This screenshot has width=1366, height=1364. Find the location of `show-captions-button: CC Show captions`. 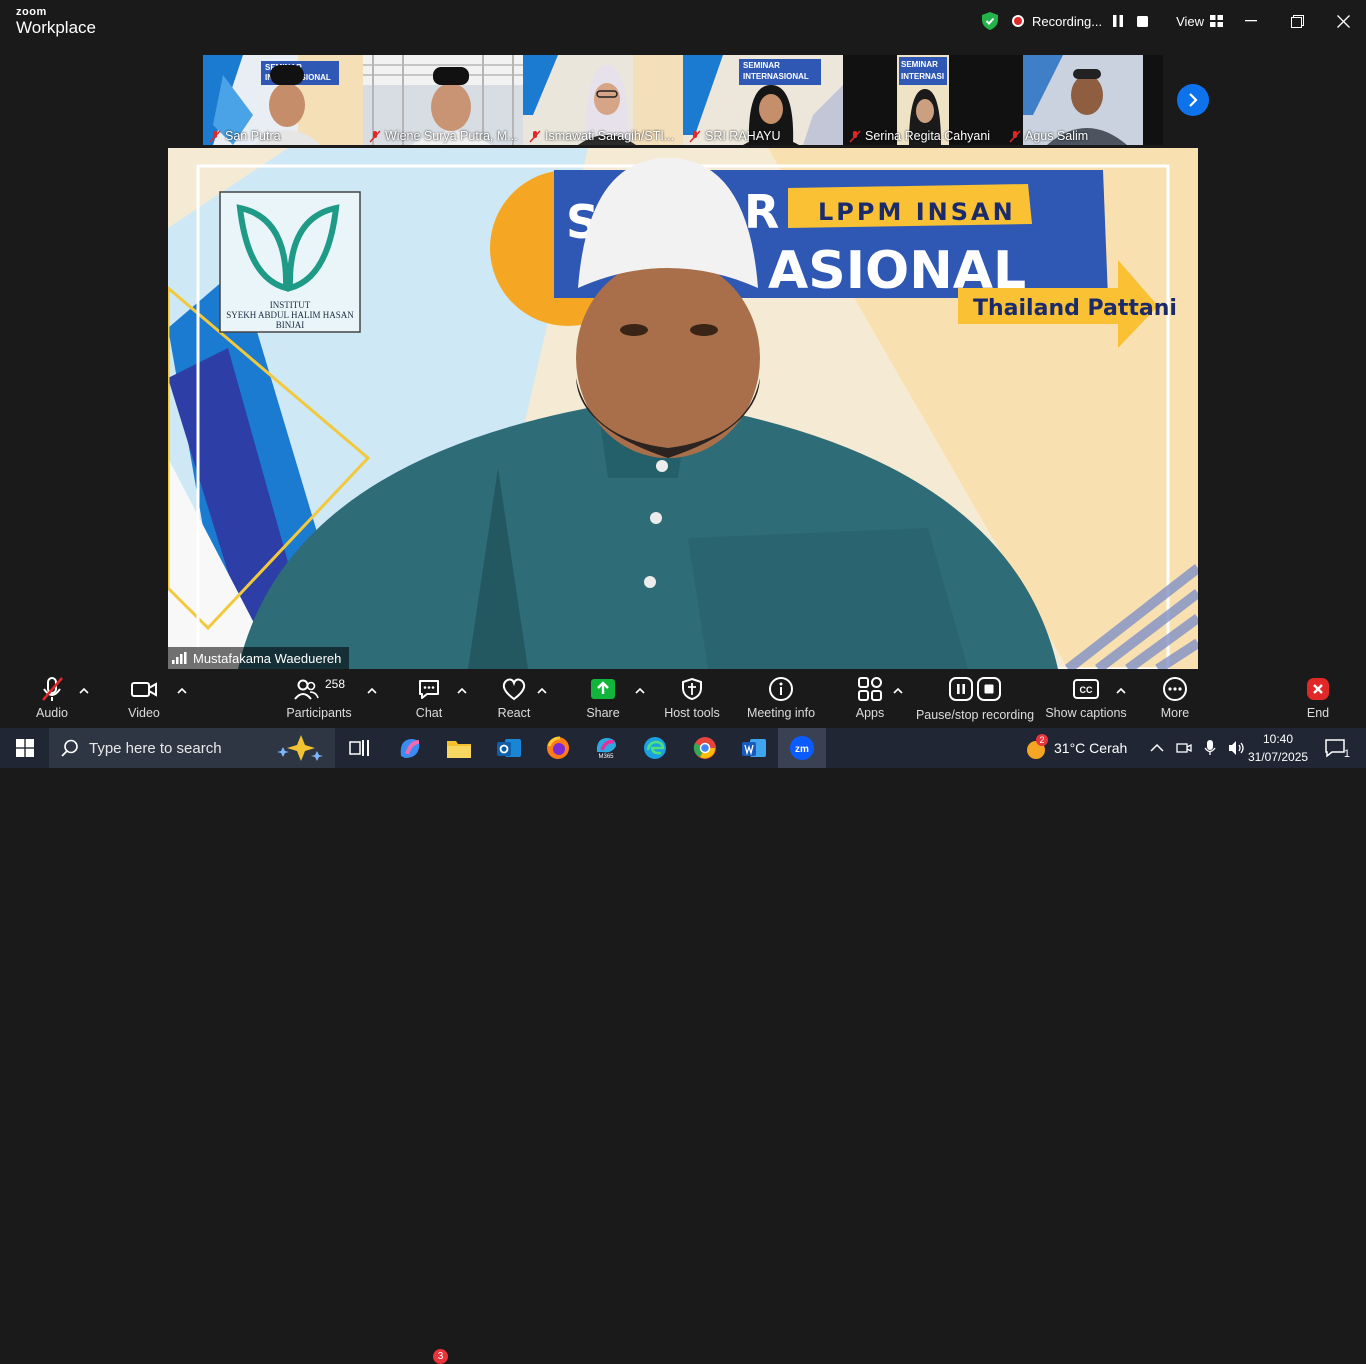

show-captions-button: CC Show captions is located at coordinates (1086, 700).